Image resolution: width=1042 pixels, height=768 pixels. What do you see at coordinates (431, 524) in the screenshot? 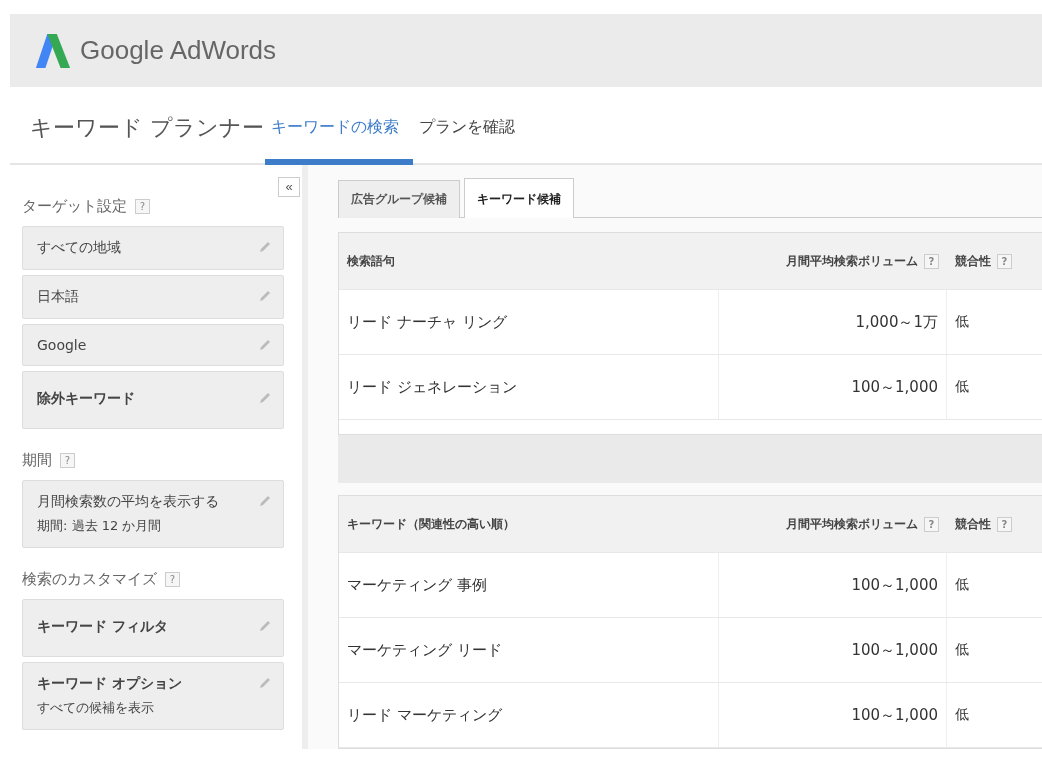
I see `column-header: キーワード（関連性の高い順）` at bounding box center [431, 524].